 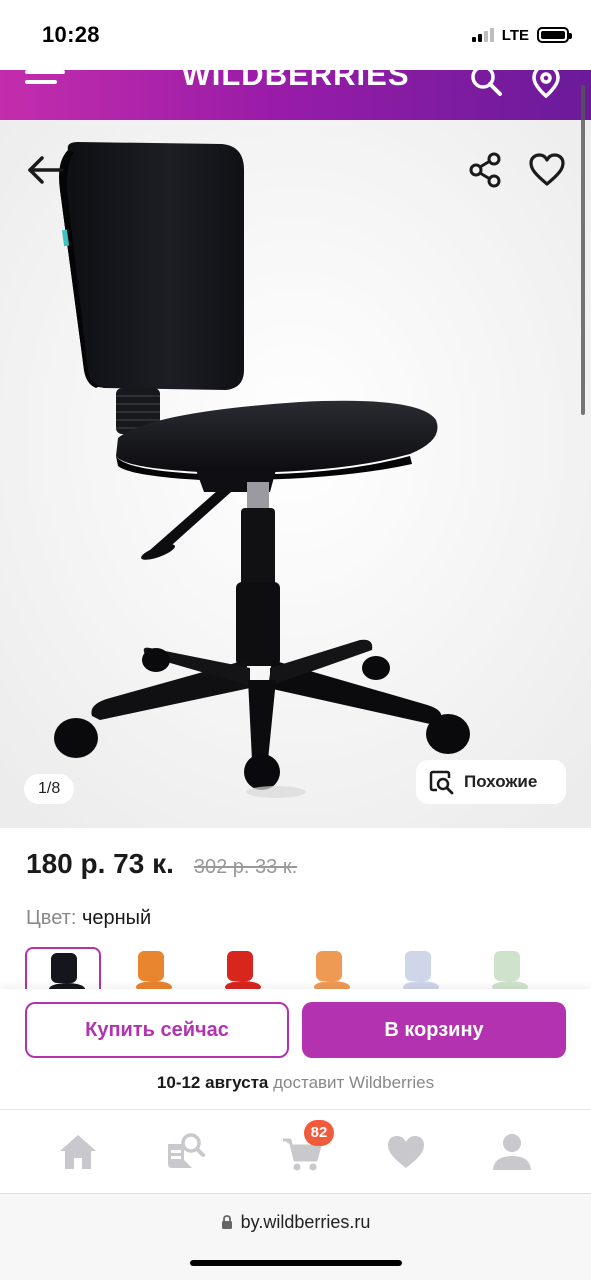 I want to click on buy-now-button: Купить сейчас, so click(x=157, y=1030).